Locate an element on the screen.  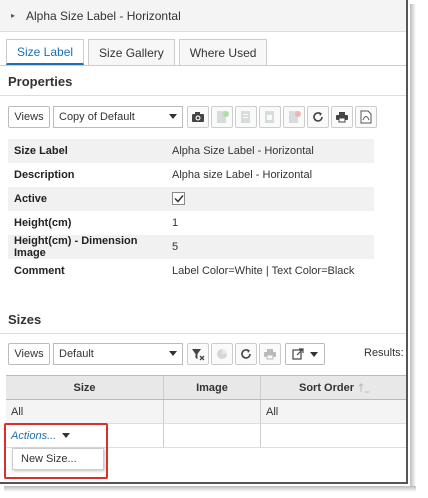
property-row: Height(cm) 1 is located at coordinates (191, 223).